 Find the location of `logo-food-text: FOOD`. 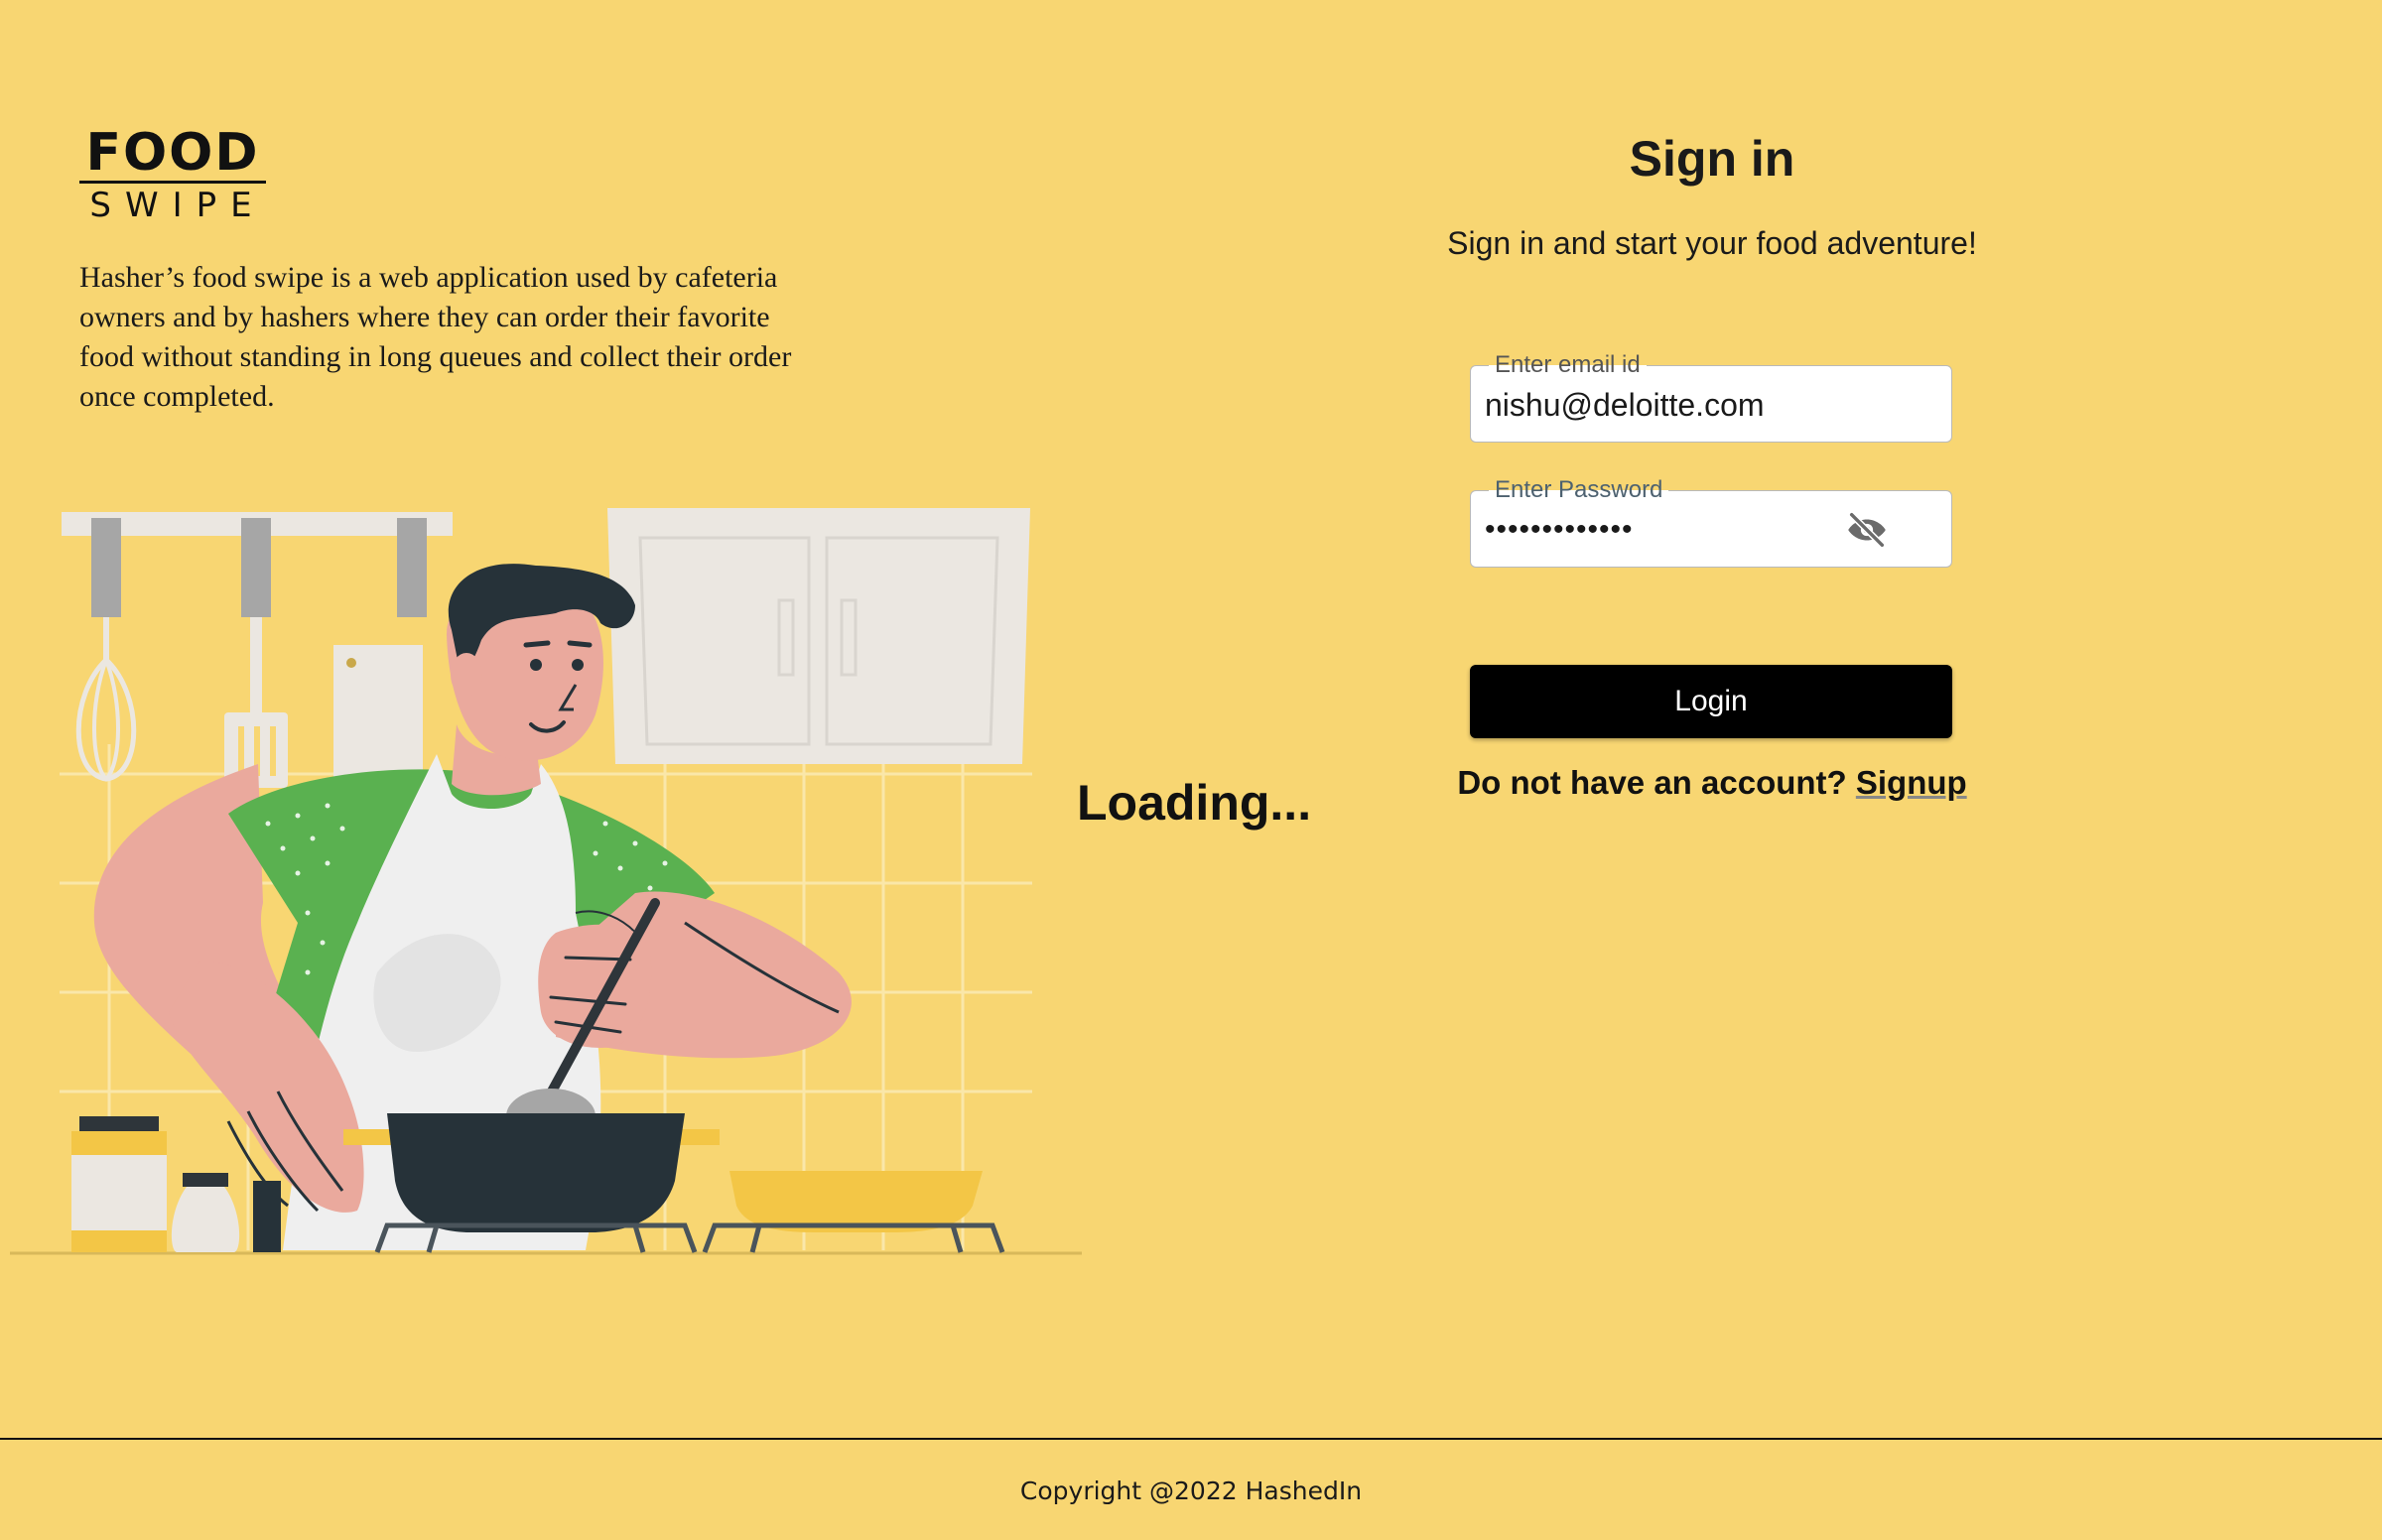

logo-food-text: FOOD is located at coordinates (173, 153).